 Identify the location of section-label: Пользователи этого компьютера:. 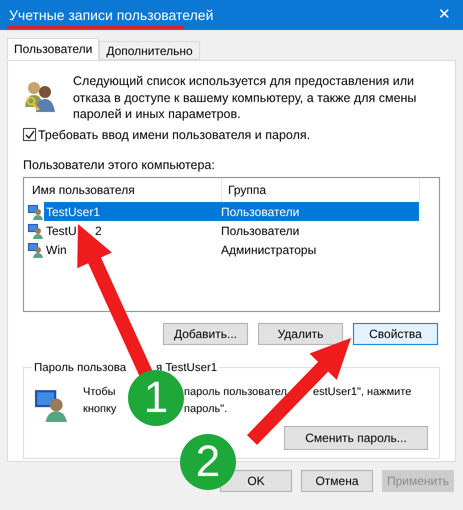
(119, 165).